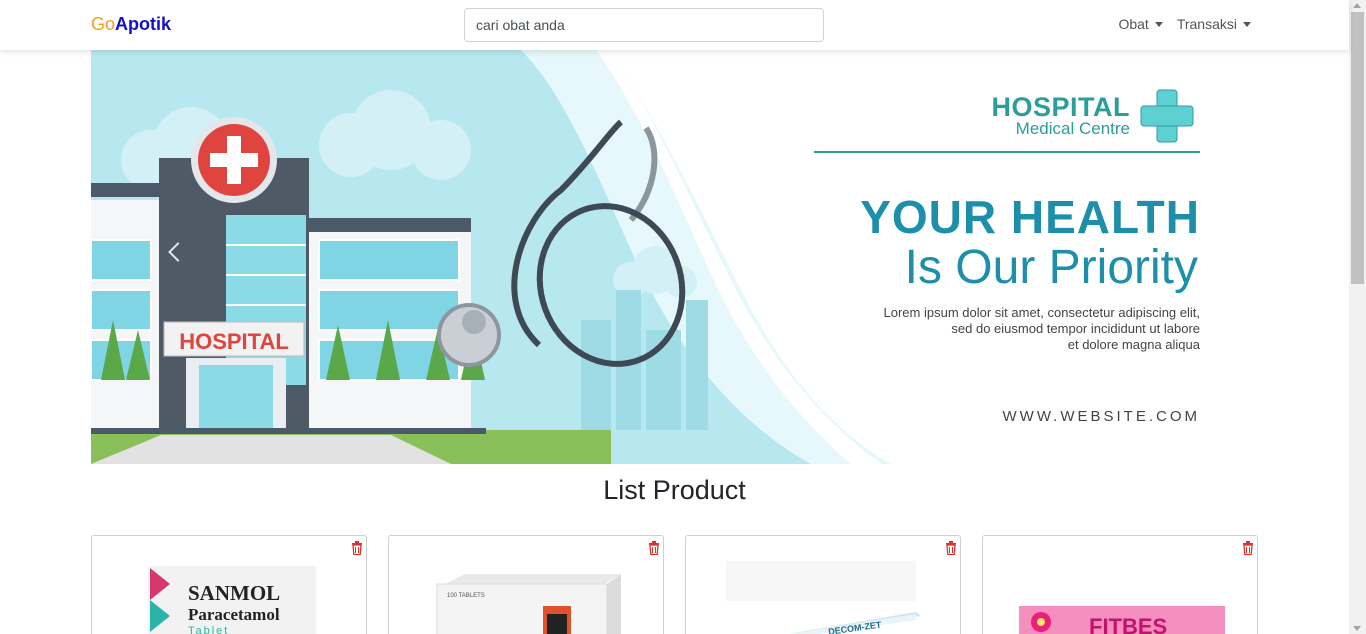 The width and height of the screenshot is (1366, 634). What do you see at coordinates (520, 25) in the screenshot?
I see `search-placeholder: cari obat anda` at bounding box center [520, 25].